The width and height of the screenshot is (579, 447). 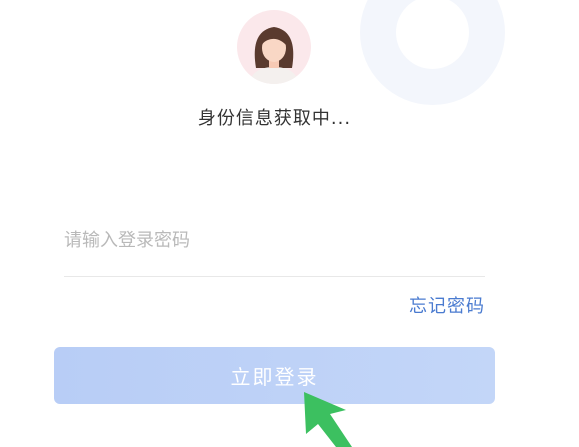 I want to click on login-button: 立即登录, so click(x=274, y=375).